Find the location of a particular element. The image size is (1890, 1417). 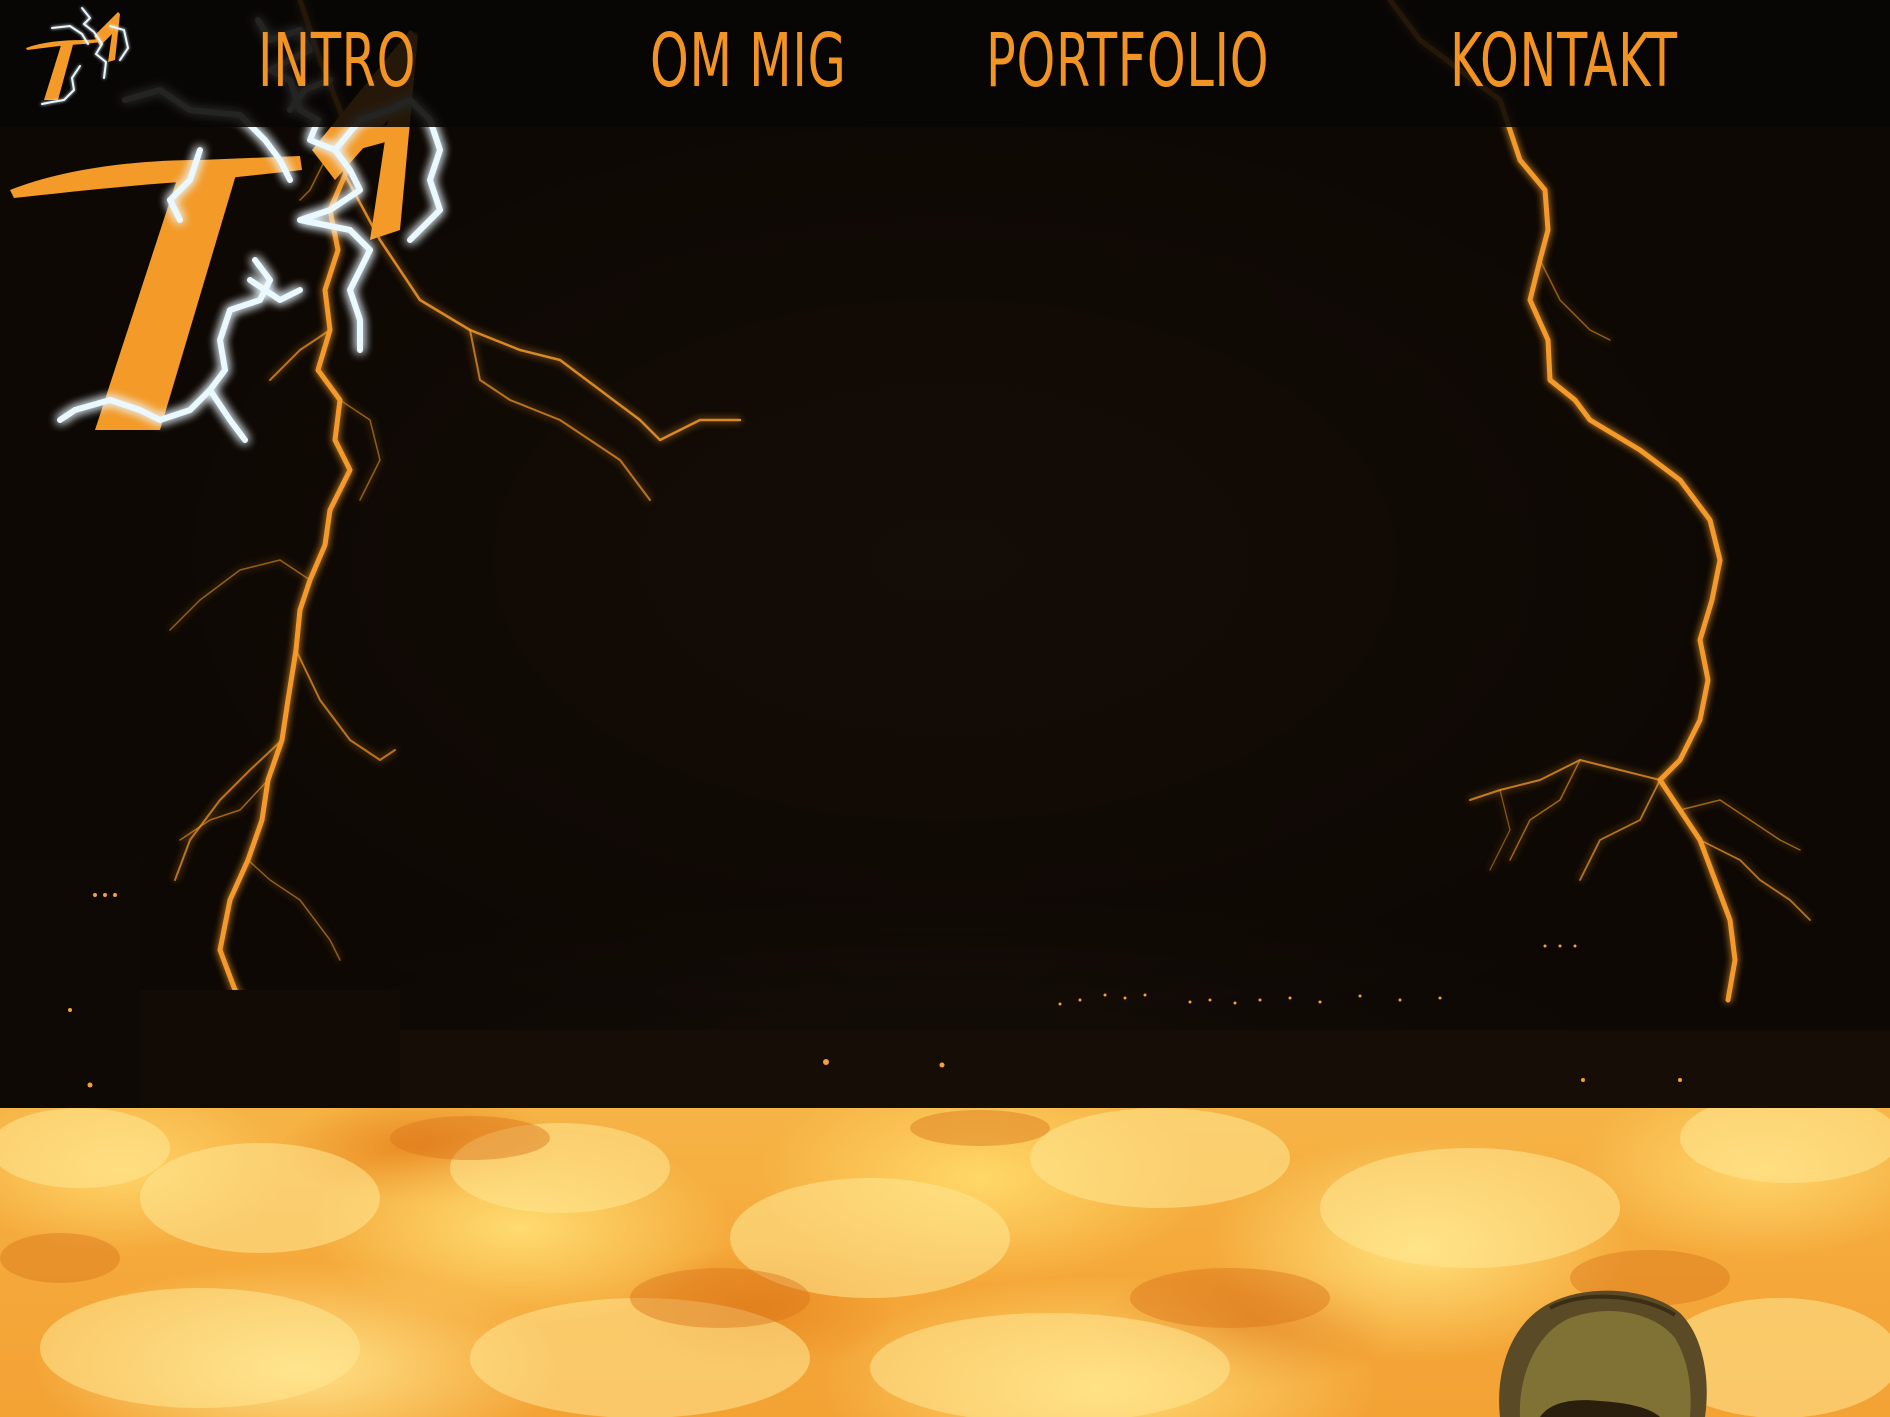

ta-lightning-logo-icon is located at coordinates (78, 57).